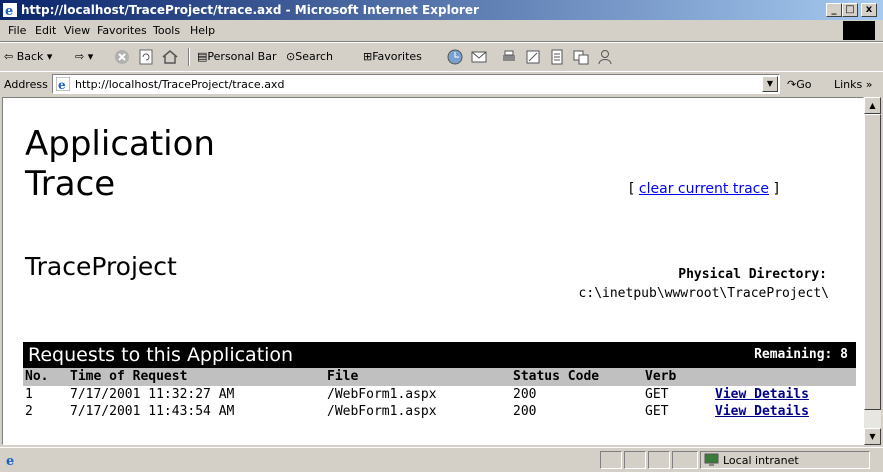  What do you see at coordinates (752, 274) in the screenshot?
I see `physical-directory-label: Physical Directory:` at bounding box center [752, 274].